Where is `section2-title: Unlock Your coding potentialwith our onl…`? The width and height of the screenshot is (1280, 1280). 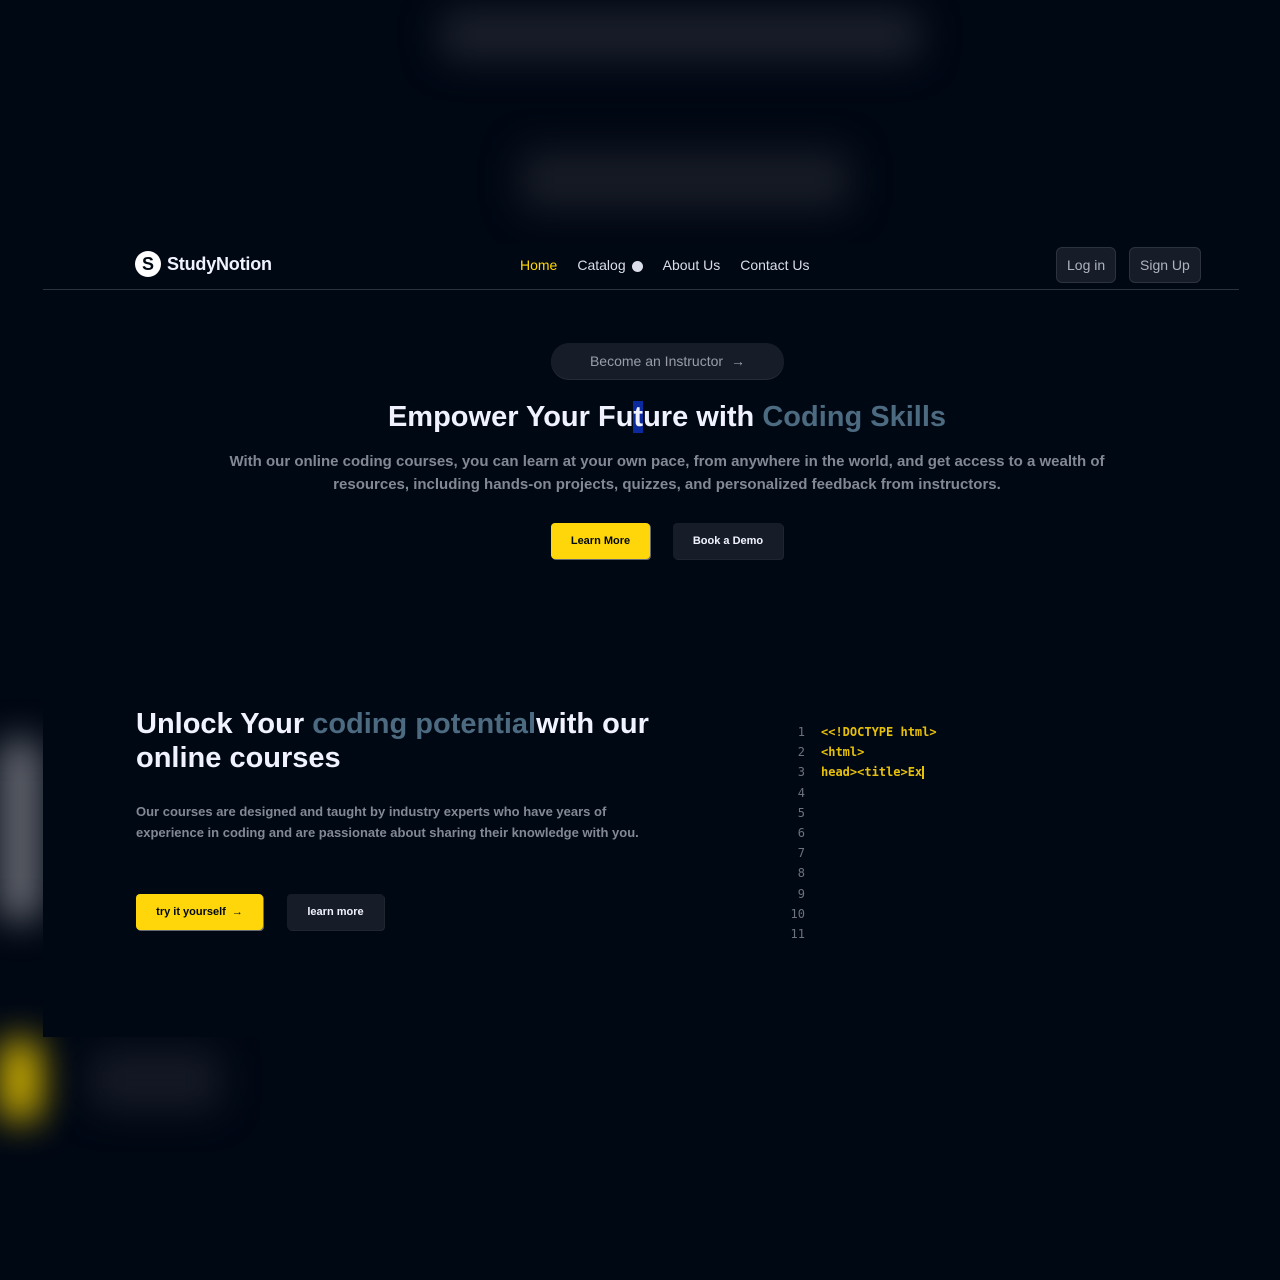
section2-title: Unlock Your coding potentialwith our onl… is located at coordinates (396, 741).